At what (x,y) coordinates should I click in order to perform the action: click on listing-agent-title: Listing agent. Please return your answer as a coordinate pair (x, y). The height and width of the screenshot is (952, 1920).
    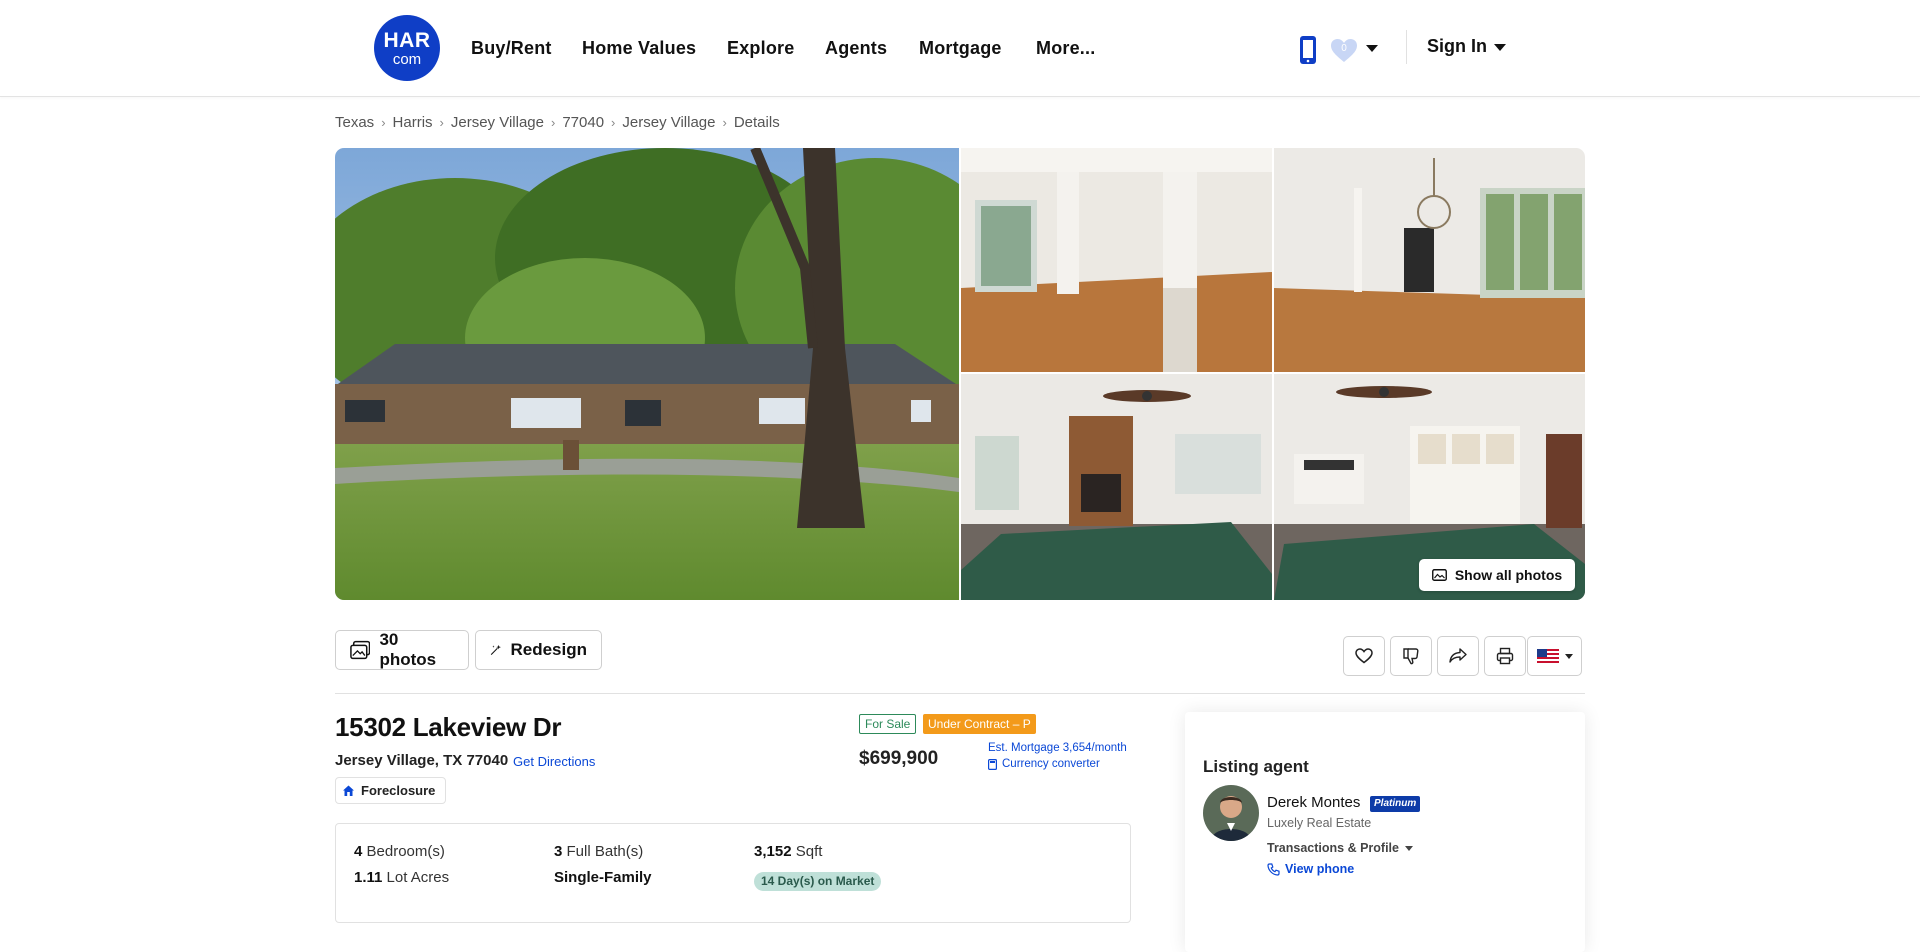
    Looking at the image, I should click on (1256, 766).